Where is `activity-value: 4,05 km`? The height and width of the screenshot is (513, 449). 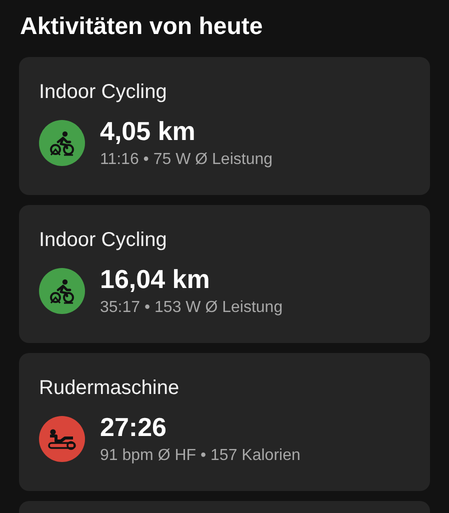 activity-value: 4,05 km is located at coordinates (148, 131).